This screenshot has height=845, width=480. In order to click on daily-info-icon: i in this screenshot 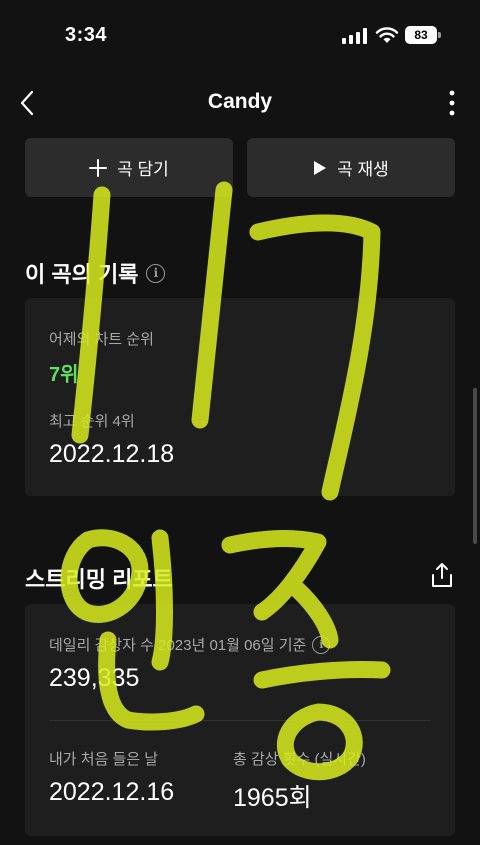, I will do `click(321, 644)`.